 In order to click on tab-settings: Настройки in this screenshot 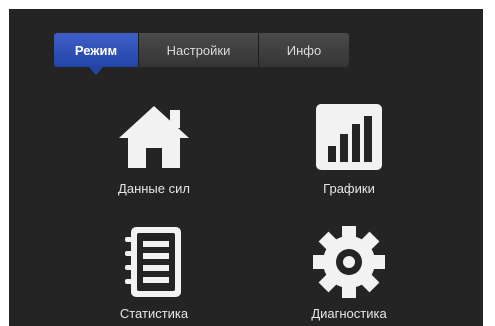, I will do `click(199, 50)`.